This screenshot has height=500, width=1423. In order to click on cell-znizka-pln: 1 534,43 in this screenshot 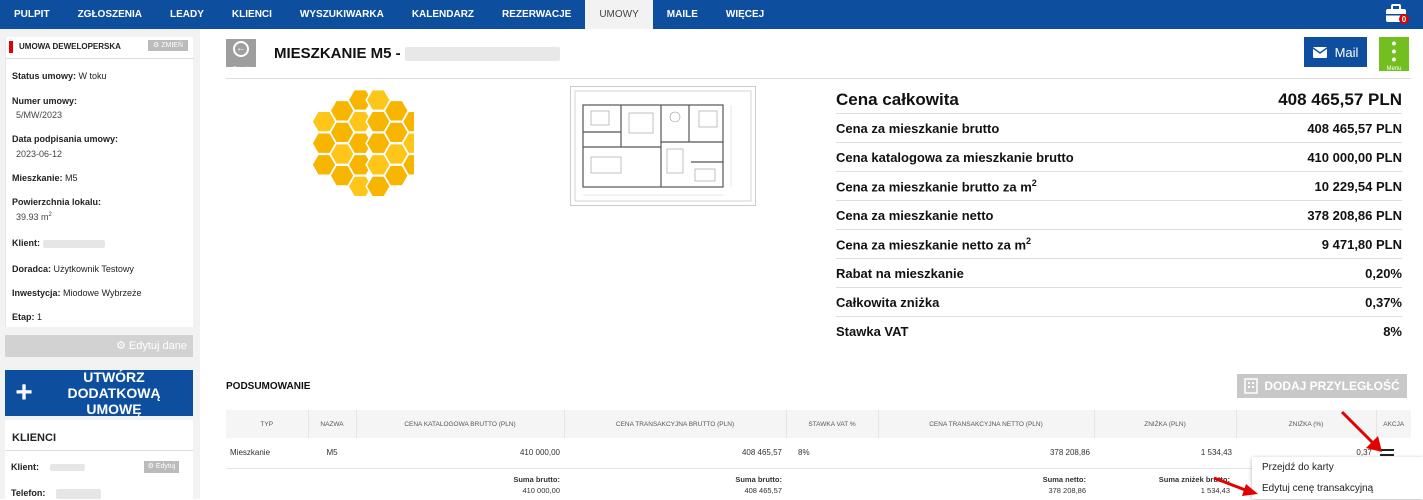, I will do `click(1165, 453)`.